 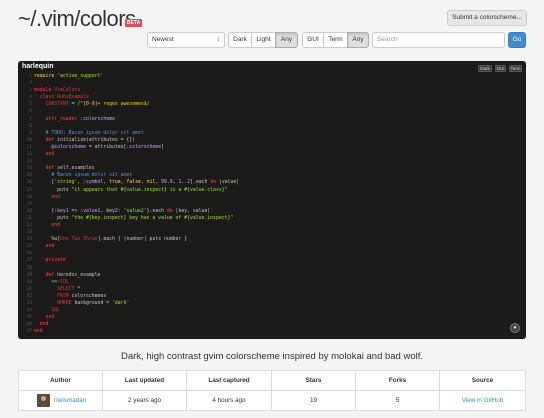 I want to click on code-line: attr_reader :colorscheme, so click(x=80, y=119).